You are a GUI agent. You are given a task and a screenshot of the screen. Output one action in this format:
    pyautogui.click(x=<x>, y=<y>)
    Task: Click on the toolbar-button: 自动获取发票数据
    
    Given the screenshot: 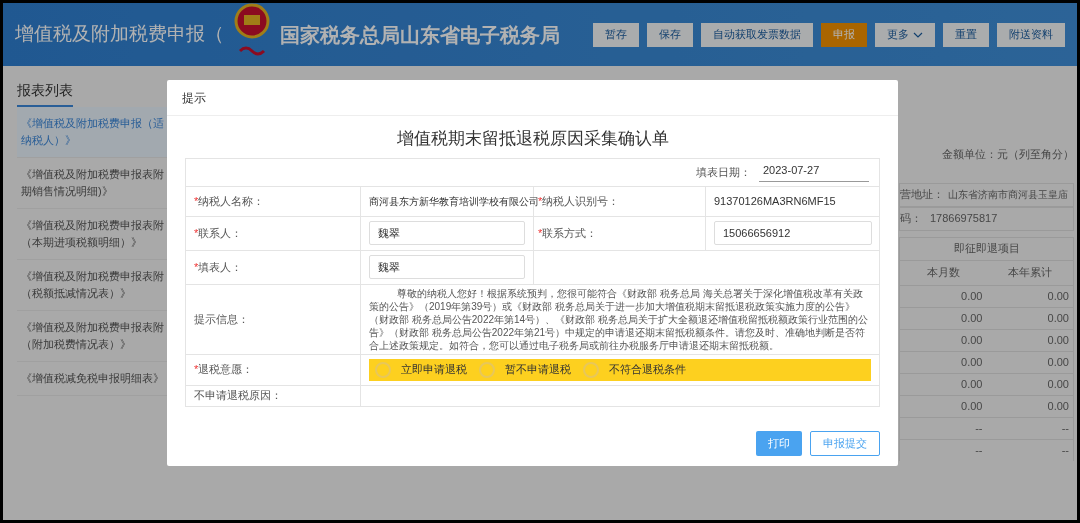 What is the action you would take?
    pyautogui.click(x=757, y=34)
    